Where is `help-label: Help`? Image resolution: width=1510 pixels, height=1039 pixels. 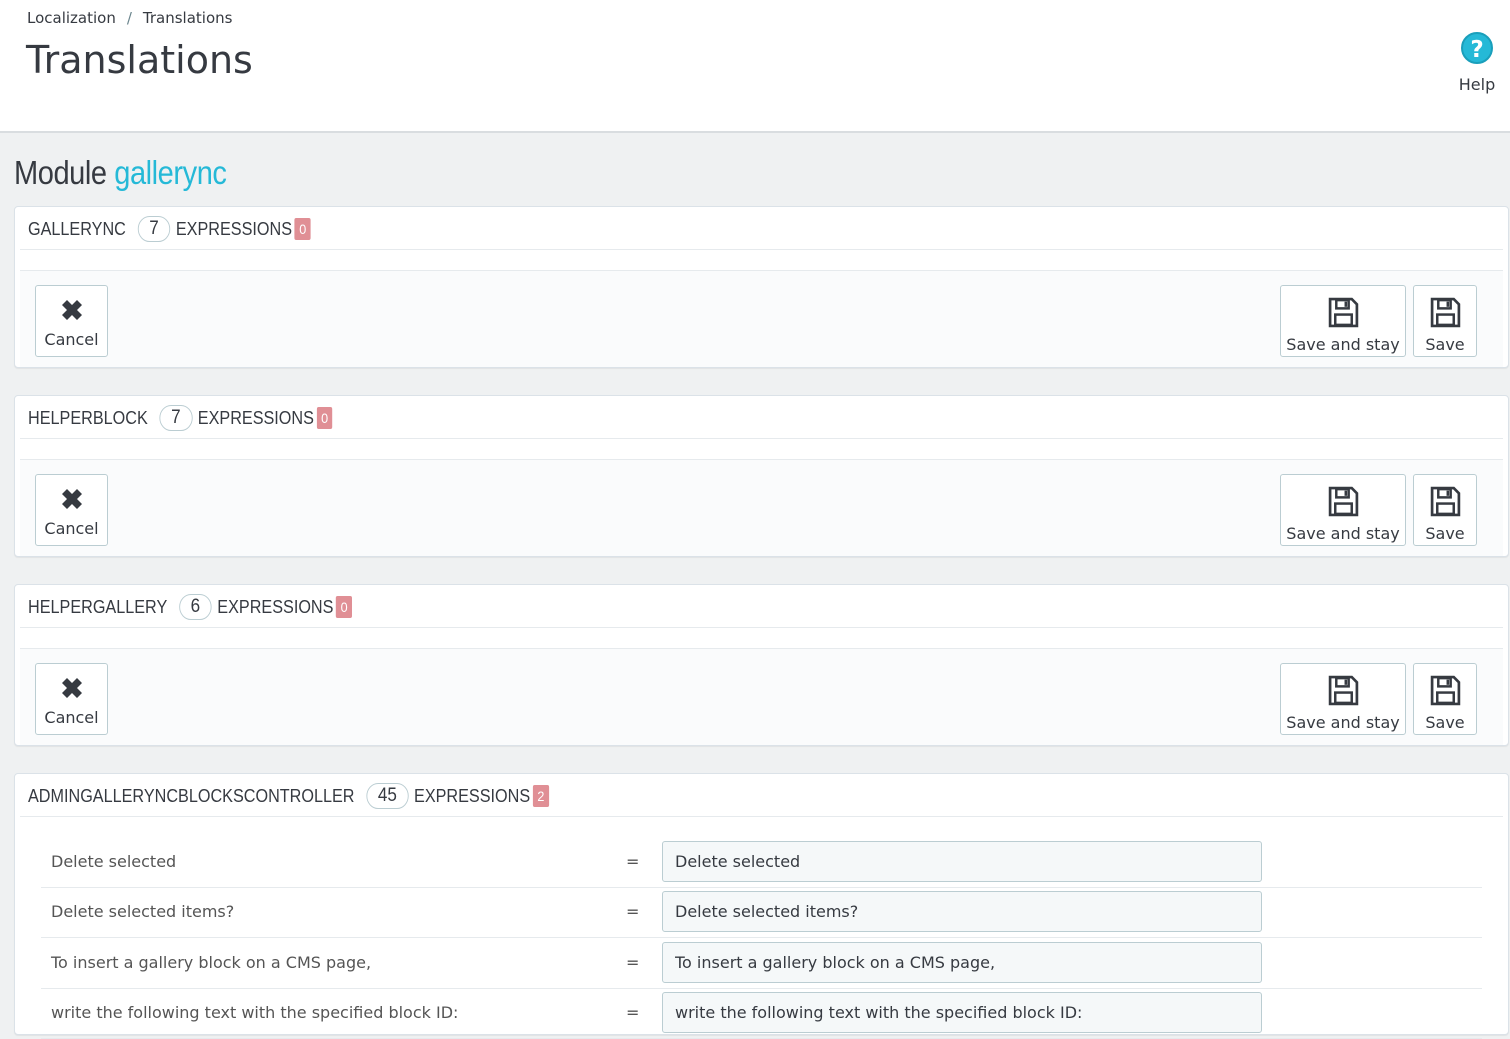
help-label: Help is located at coordinates (1477, 84).